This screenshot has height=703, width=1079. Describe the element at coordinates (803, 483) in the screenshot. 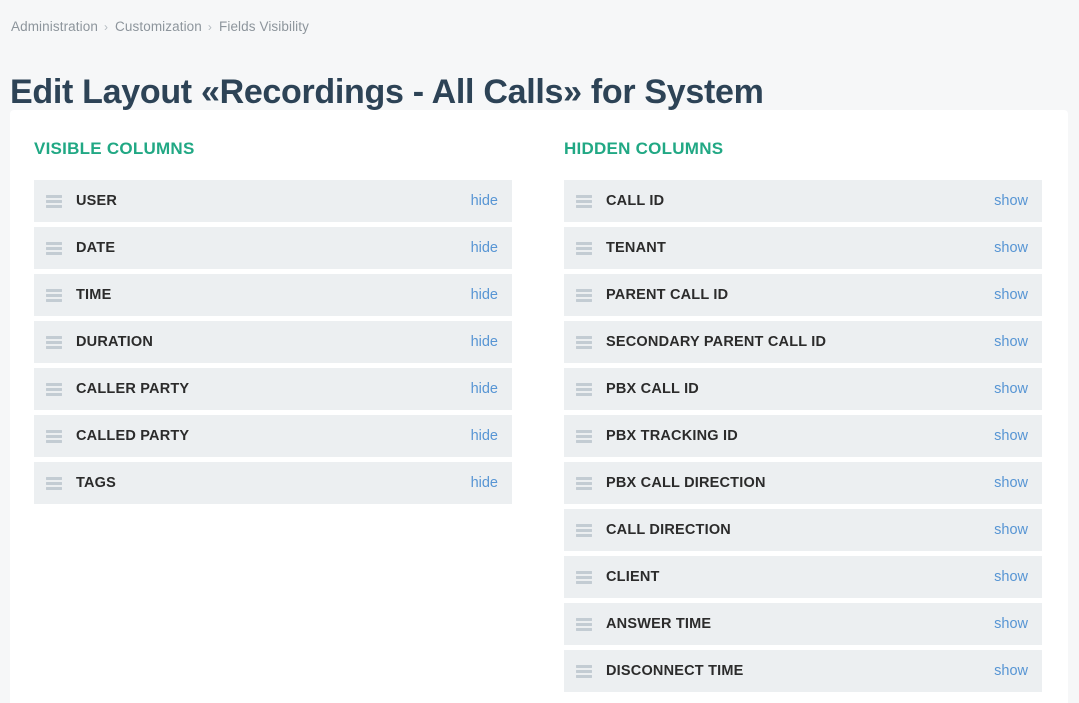

I see `field-row: PBX CALL DIRECTION show` at that location.